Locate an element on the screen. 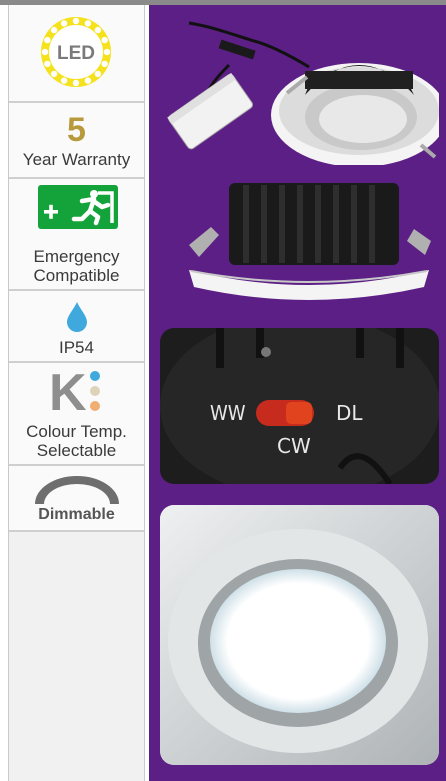 This screenshot has width=446, height=781. switch-label-dl: DL is located at coordinates (349, 413).